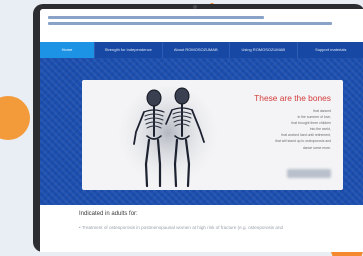 The image size is (363, 256). Describe the element at coordinates (108, 214) in the screenshot. I see `indication-heading: Indicated in adults for:` at that location.